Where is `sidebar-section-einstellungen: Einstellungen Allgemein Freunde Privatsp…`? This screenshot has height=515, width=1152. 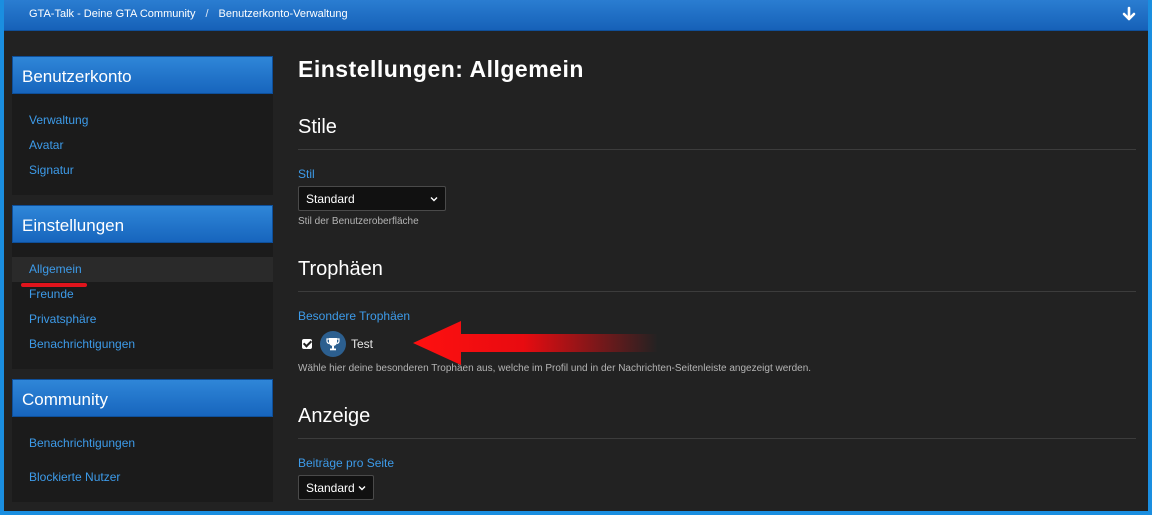 sidebar-section-einstellungen: Einstellungen Allgemein Freunde Privatsp… is located at coordinates (142, 287).